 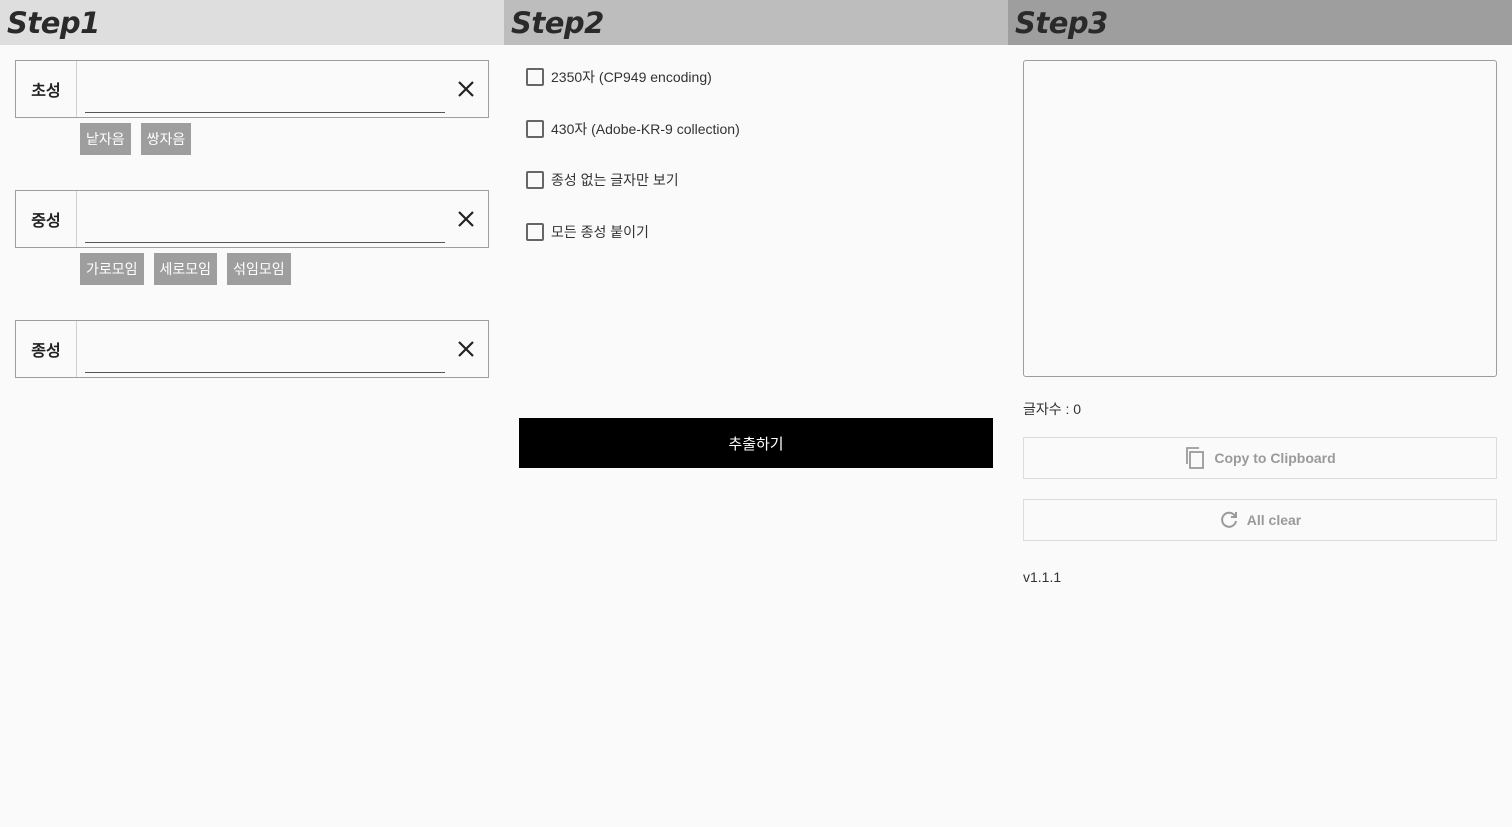 What do you see at coordinates (600, 232) in the screenshot?
I see `option-all-final-label: 모든 종성 붙이기` at bounding box center [600, 232].